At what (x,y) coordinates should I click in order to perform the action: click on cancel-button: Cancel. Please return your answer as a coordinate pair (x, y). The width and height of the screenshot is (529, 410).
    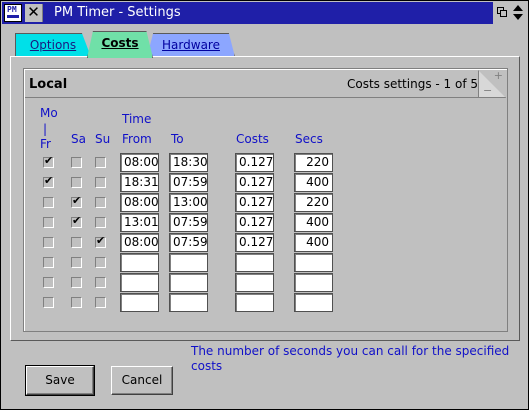
    Looking at the image, I should click on (142, 380).